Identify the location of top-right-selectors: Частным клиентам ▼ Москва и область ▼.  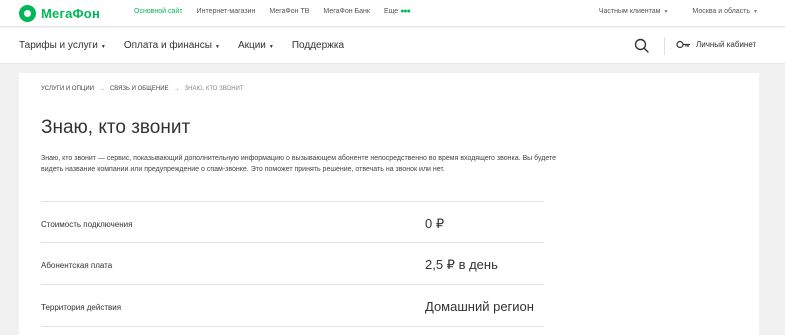
(666, 11).